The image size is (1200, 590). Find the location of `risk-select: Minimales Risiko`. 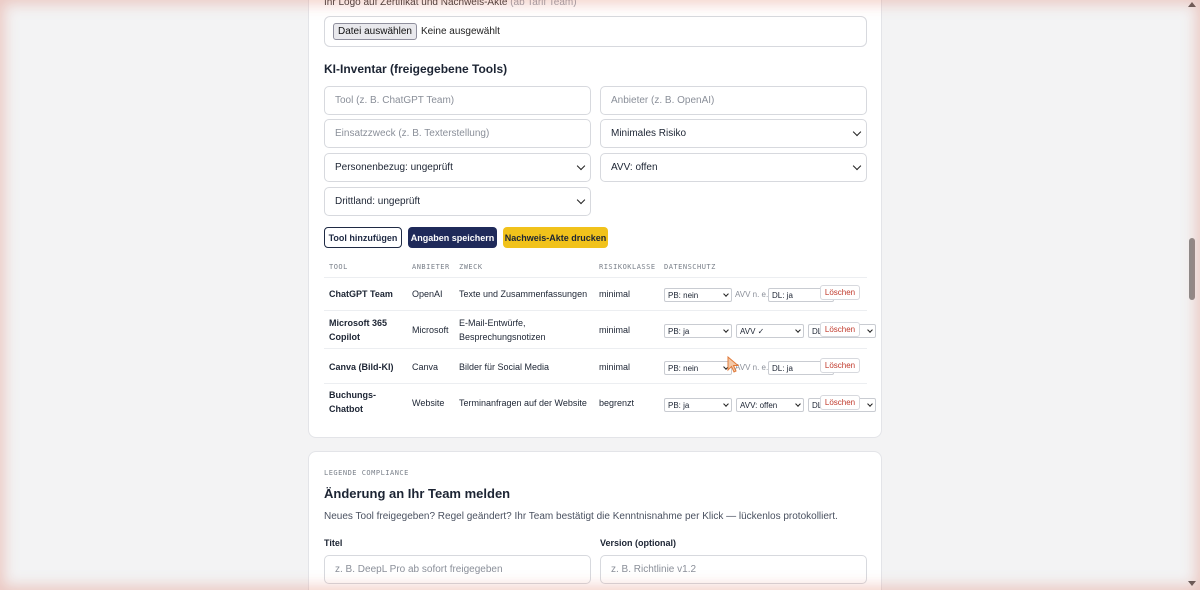

risk-select: Minimales Risiko is located at coordinates (733, 133).